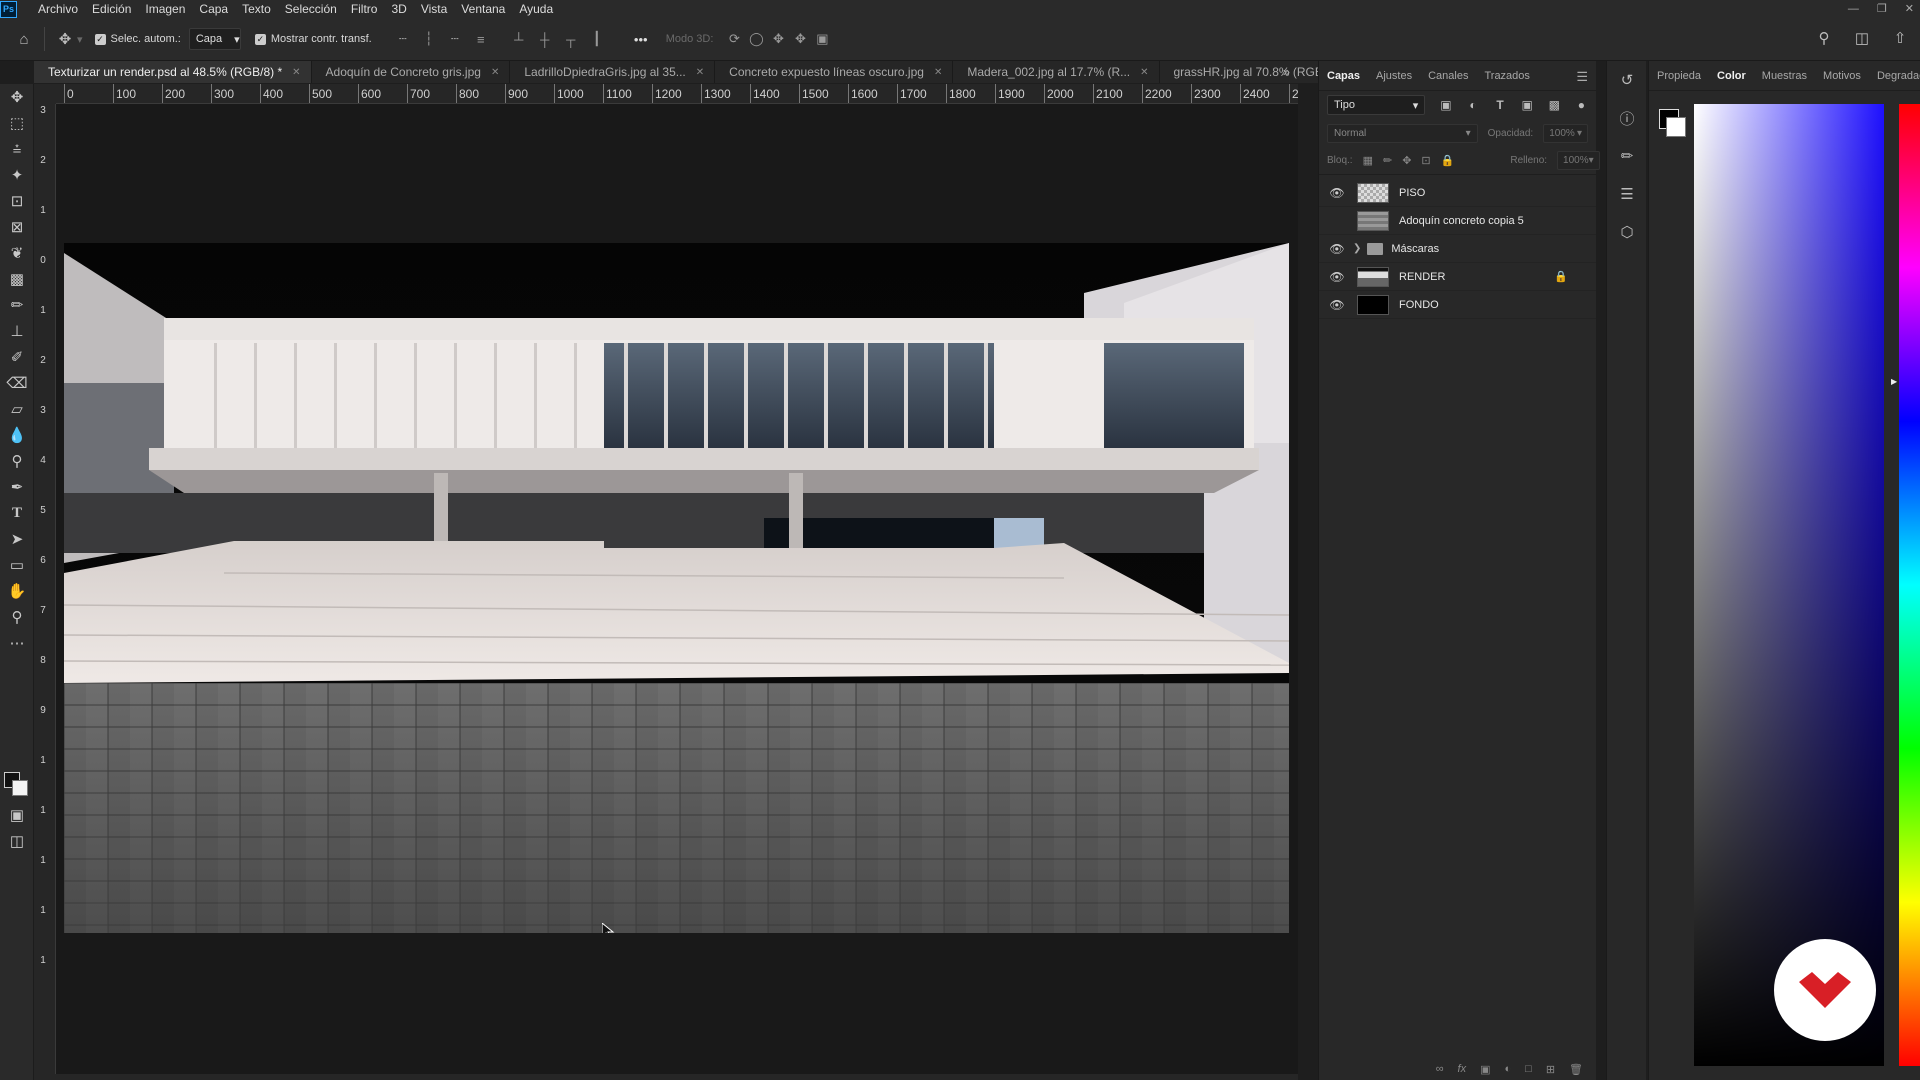 The width and height of the screenshot is (1920, 1080). Describe the element at coordinates (1337, 221) in the screenshot. I see `eye-hidden-icon: 👁` at that location.